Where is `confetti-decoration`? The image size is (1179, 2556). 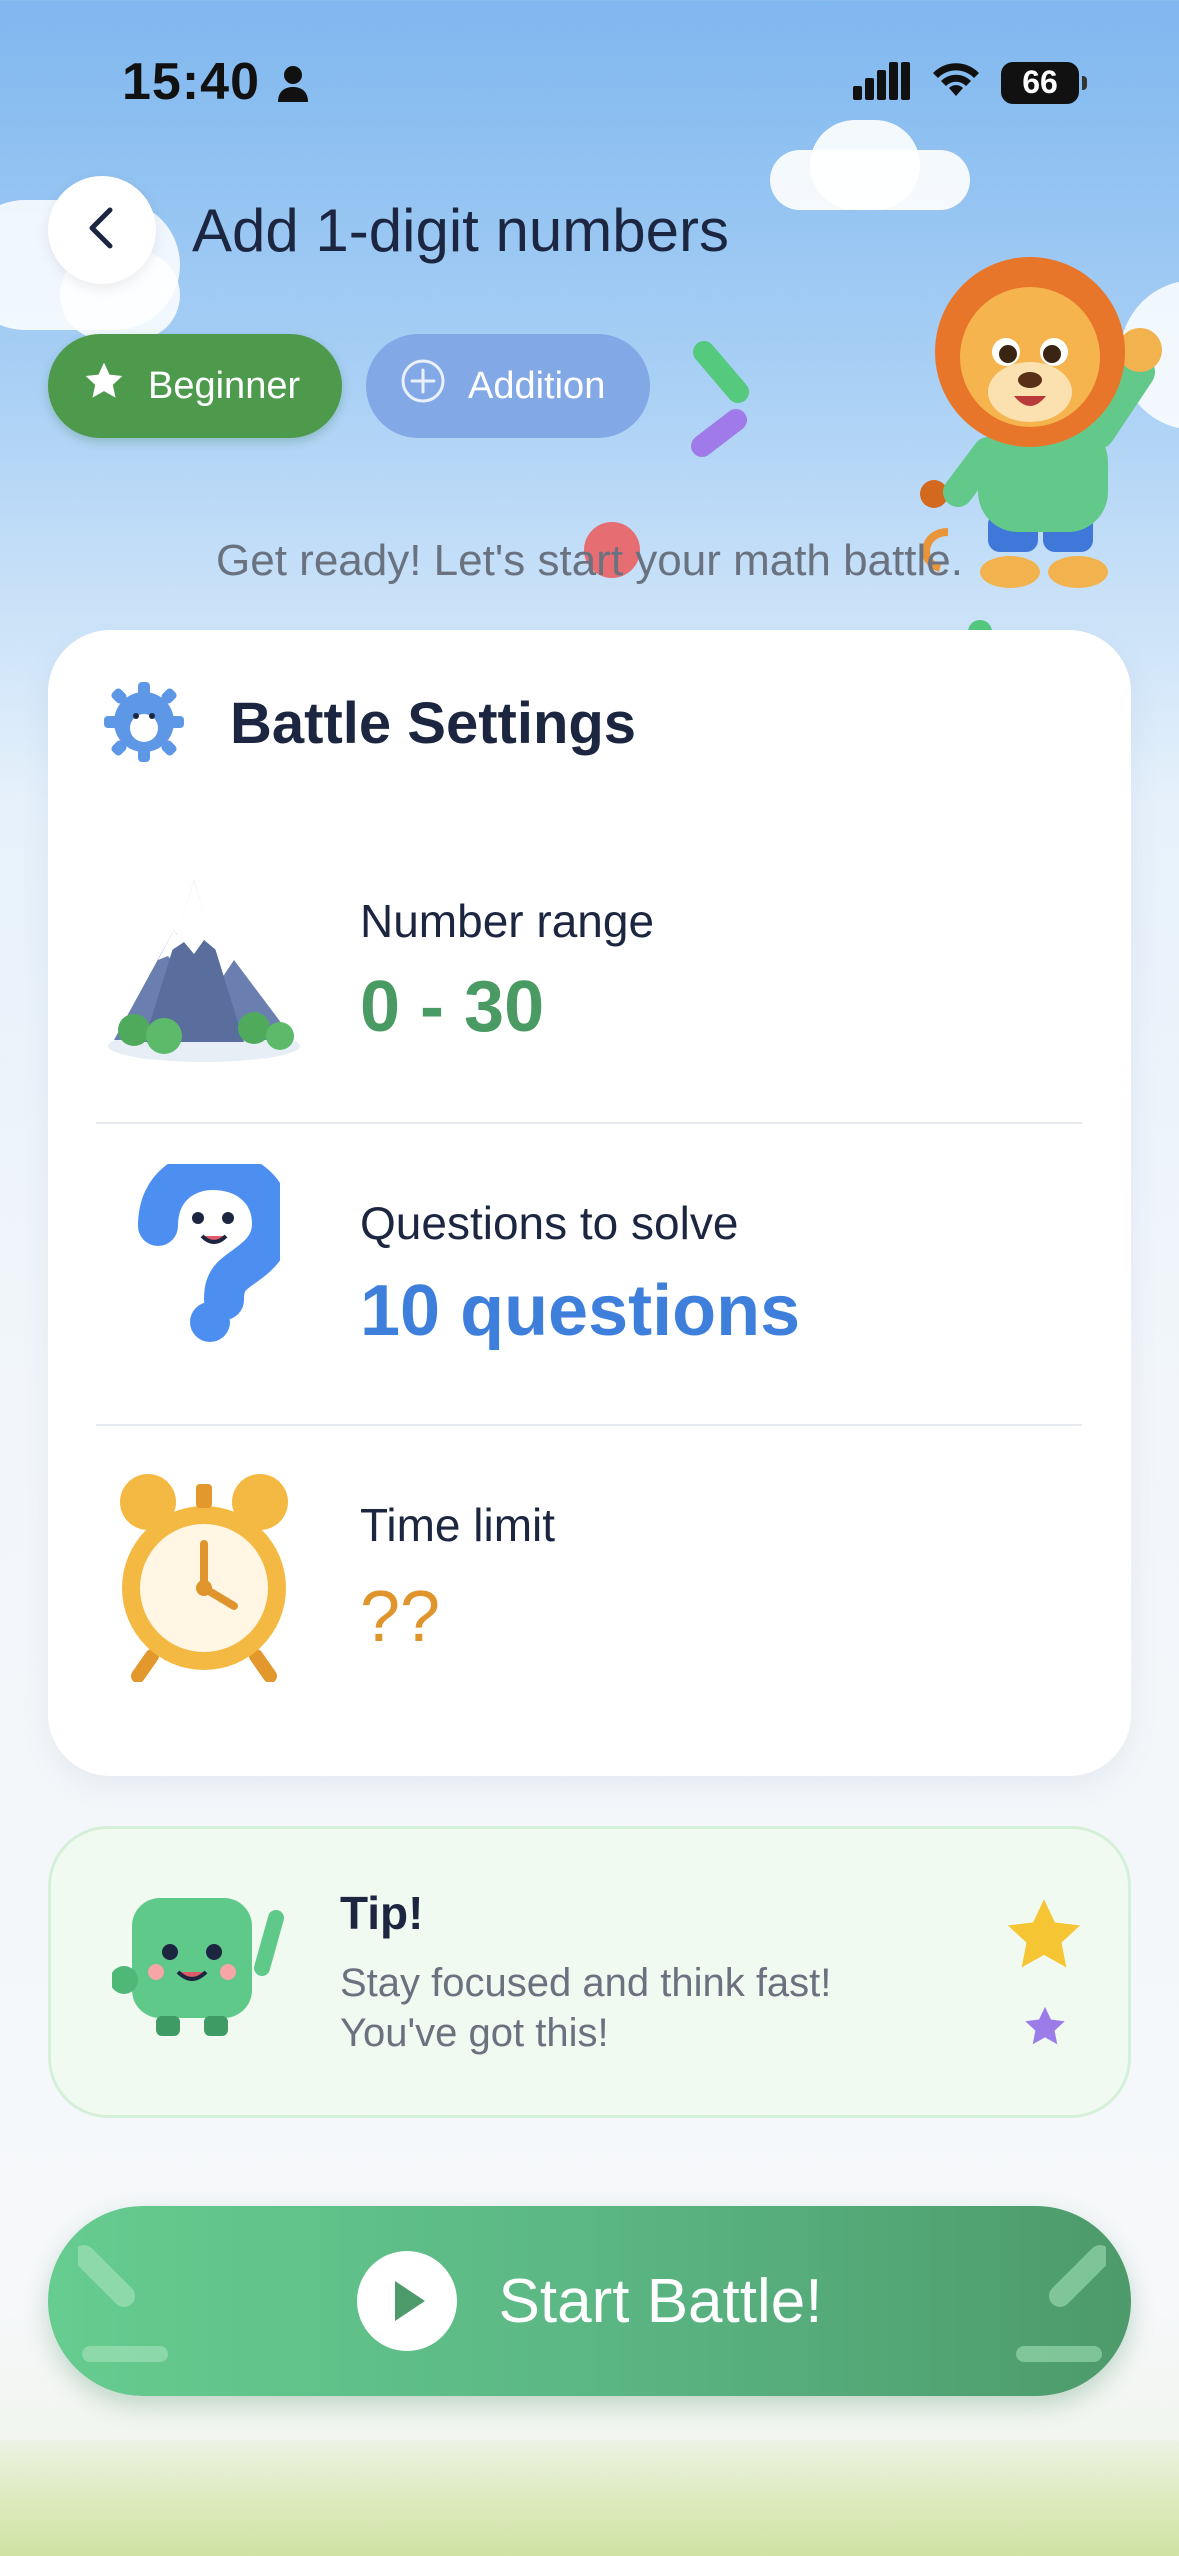 confetti-decoration is located at coordinates (726, 408).